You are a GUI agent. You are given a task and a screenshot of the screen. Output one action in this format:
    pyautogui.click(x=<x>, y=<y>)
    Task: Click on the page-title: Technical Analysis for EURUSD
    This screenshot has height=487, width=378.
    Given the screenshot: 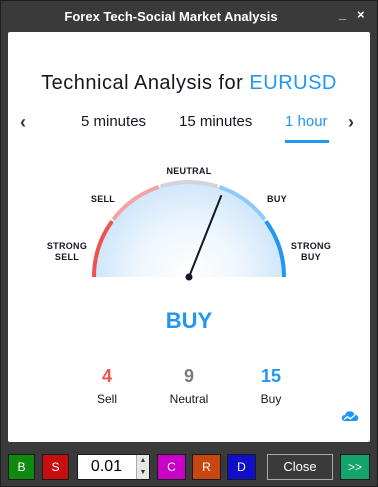 What is the action you would take?
    pyautogui.click(x=189, y=83)
    